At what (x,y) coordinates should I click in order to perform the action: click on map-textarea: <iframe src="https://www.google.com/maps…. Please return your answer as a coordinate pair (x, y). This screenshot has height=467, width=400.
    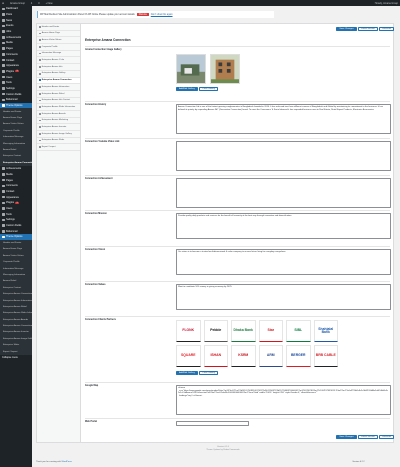
    Looking at the image, I should click on (283, 400).